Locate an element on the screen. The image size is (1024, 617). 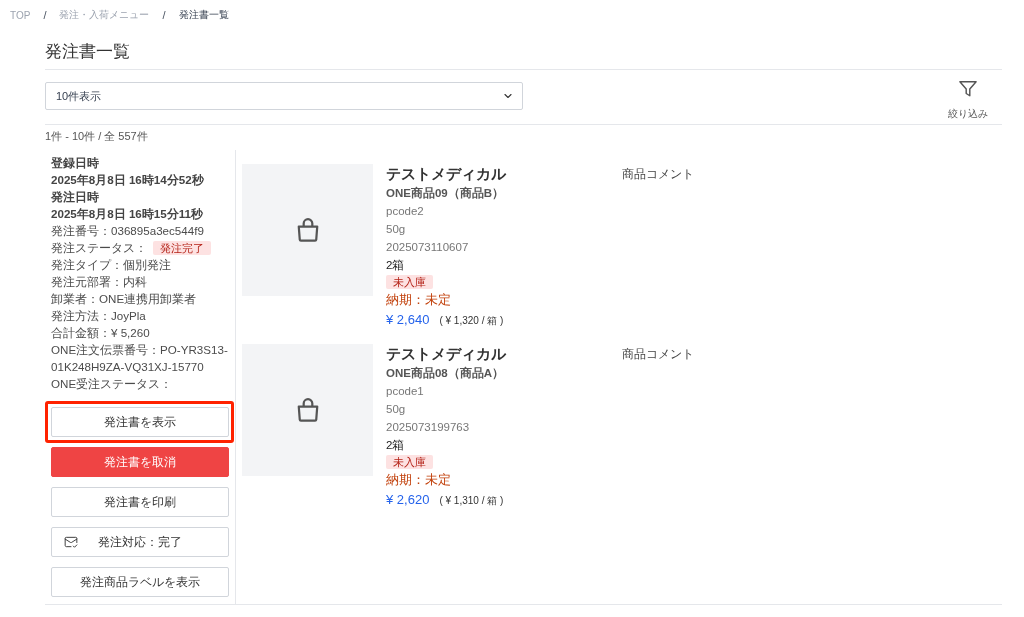
product-code: pcode1 is located at coordinates (405, 391).